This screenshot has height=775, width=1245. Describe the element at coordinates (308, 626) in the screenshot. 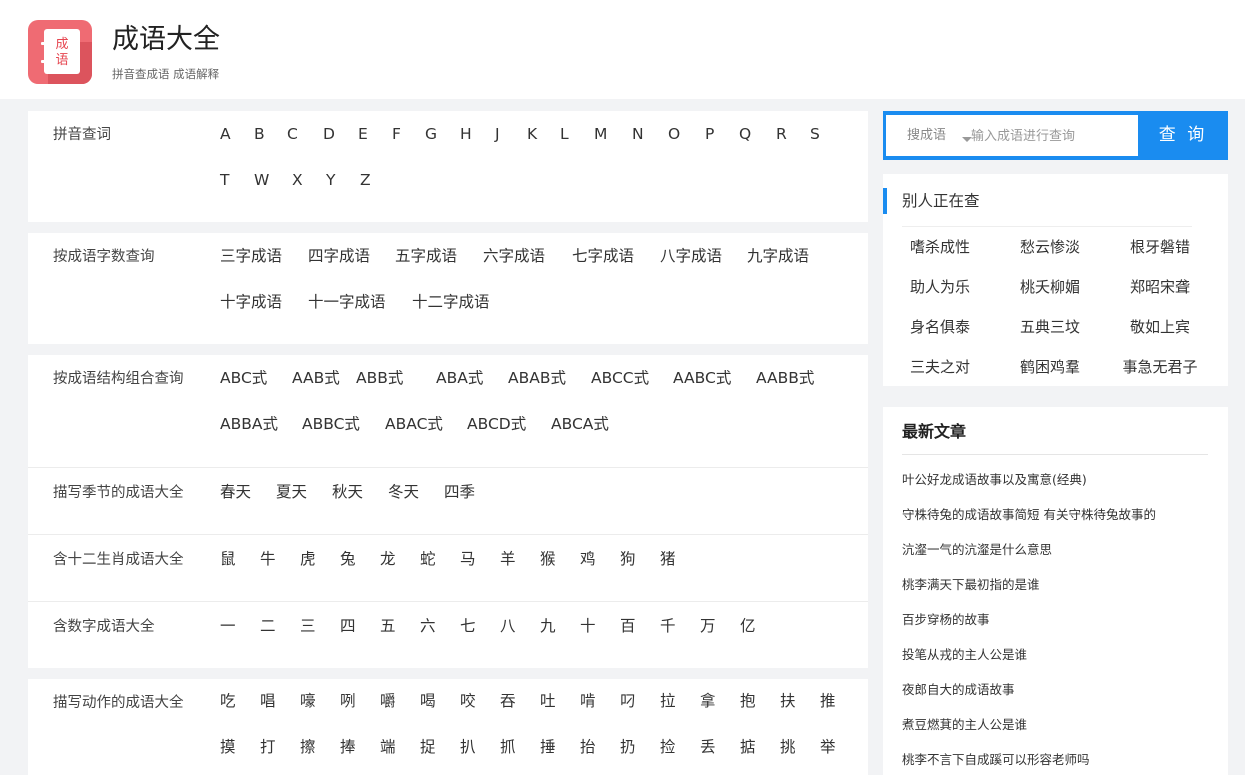

I see `number-link: 三` at that location.